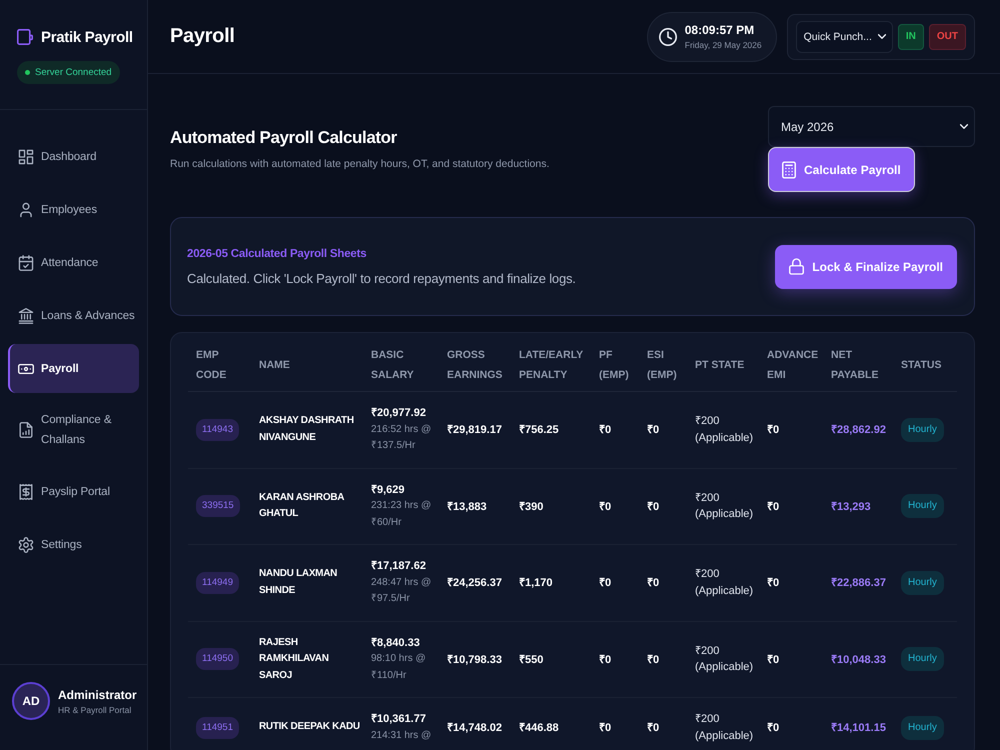 This screenshot has width=1000, height=750. Describe the element at coordinates (841, 169) in the screenshot. I see `calculate-payroll-button: Calculate Payroll` at that location.